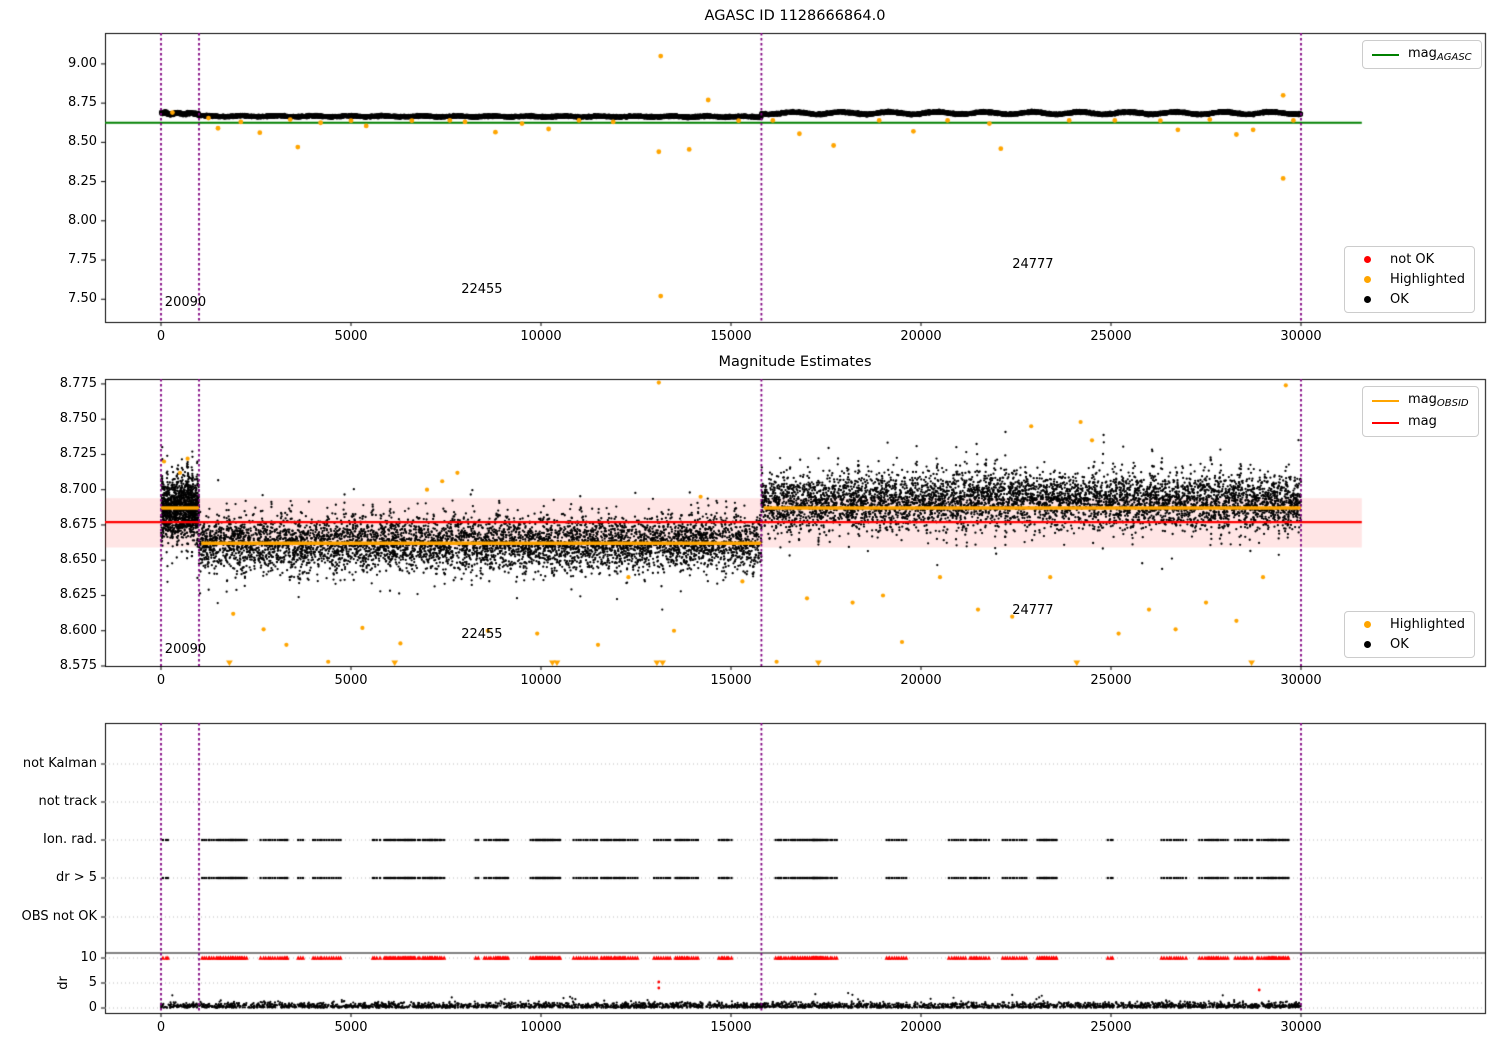 The width and height of the screenshot is (1500, 1050). What do you see at coordinates (82, 299) in the screenshot?
I see `y-tick-label: 7.50` at bounding box center [82, 299].